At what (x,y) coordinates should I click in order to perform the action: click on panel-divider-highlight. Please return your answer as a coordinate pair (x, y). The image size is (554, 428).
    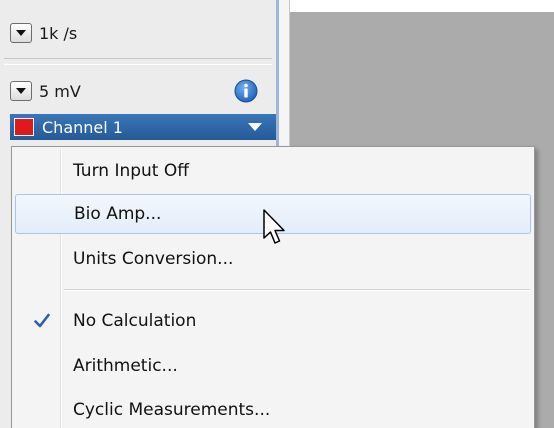
    Looking at the image, I should click on (138, 64).